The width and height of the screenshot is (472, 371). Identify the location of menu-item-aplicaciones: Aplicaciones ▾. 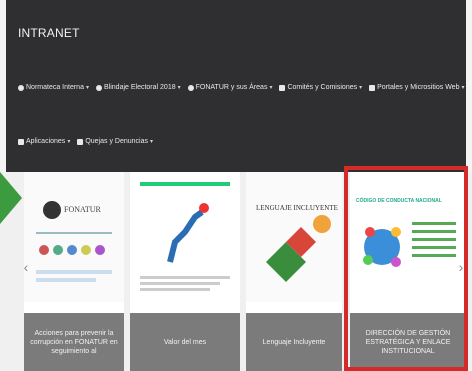
(44, 141).